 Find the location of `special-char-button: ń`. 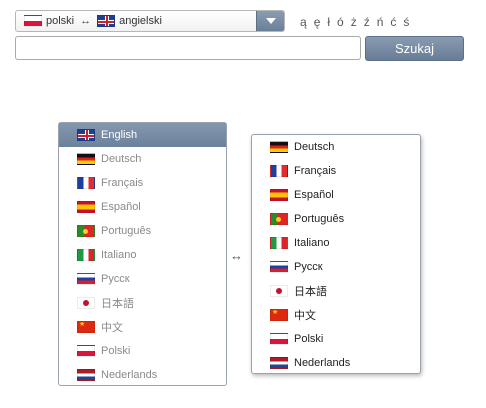

special-char-button: ń is located at coordinates (380, 22).